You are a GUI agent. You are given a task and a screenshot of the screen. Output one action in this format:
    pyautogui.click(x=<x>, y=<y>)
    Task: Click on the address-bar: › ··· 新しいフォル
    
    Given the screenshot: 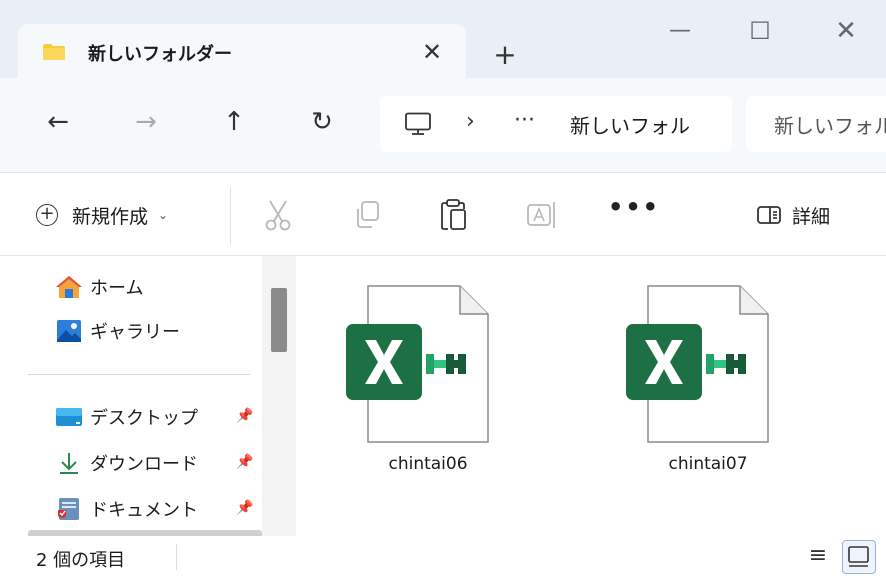 What is the action you would take?
    pyautogui.click(x=556, y=124)
    